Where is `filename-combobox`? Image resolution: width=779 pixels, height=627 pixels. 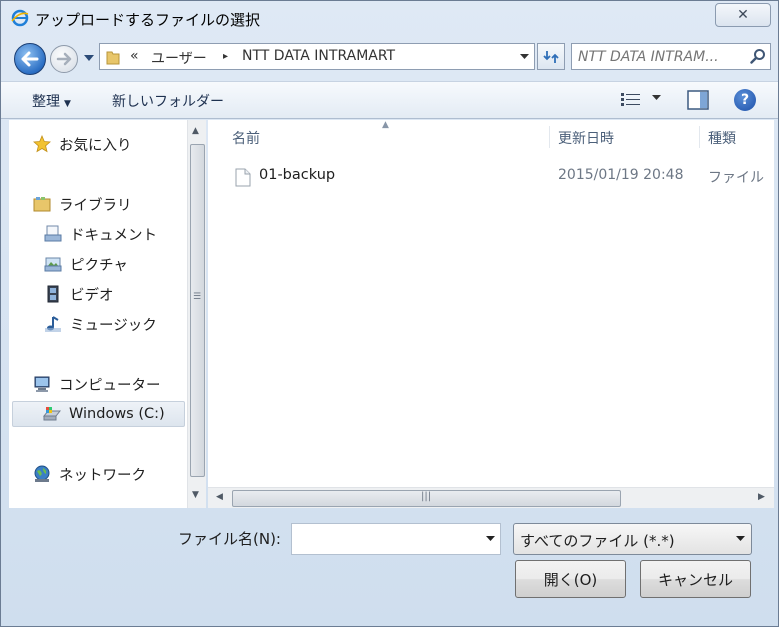
filename-combobox is located at coordinates (396, 539).